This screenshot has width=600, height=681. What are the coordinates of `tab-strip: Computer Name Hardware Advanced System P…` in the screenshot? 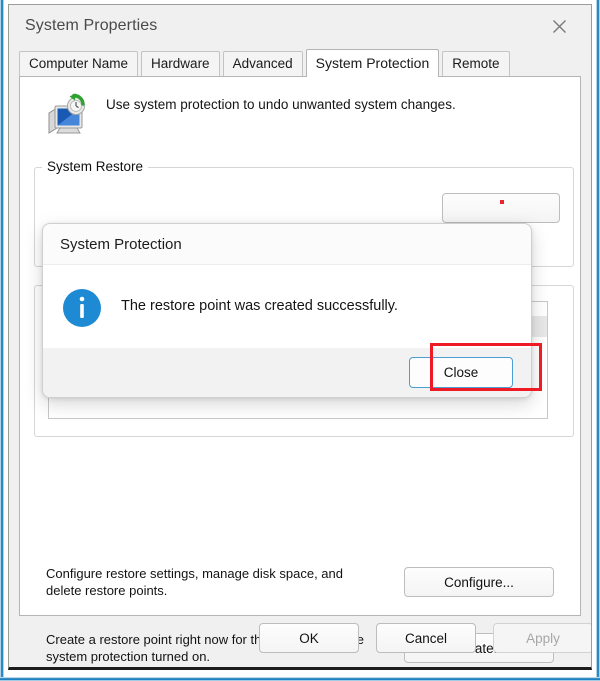 It's located at (300, 63).